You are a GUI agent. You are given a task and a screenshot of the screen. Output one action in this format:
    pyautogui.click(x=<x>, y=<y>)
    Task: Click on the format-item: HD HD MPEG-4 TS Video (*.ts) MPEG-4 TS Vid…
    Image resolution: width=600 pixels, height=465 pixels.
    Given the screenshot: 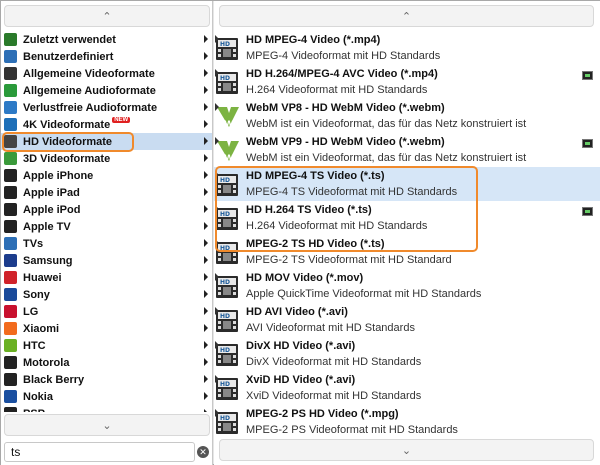 What is the action you would take?
    pyautogui.click(x=407, y=184)
    